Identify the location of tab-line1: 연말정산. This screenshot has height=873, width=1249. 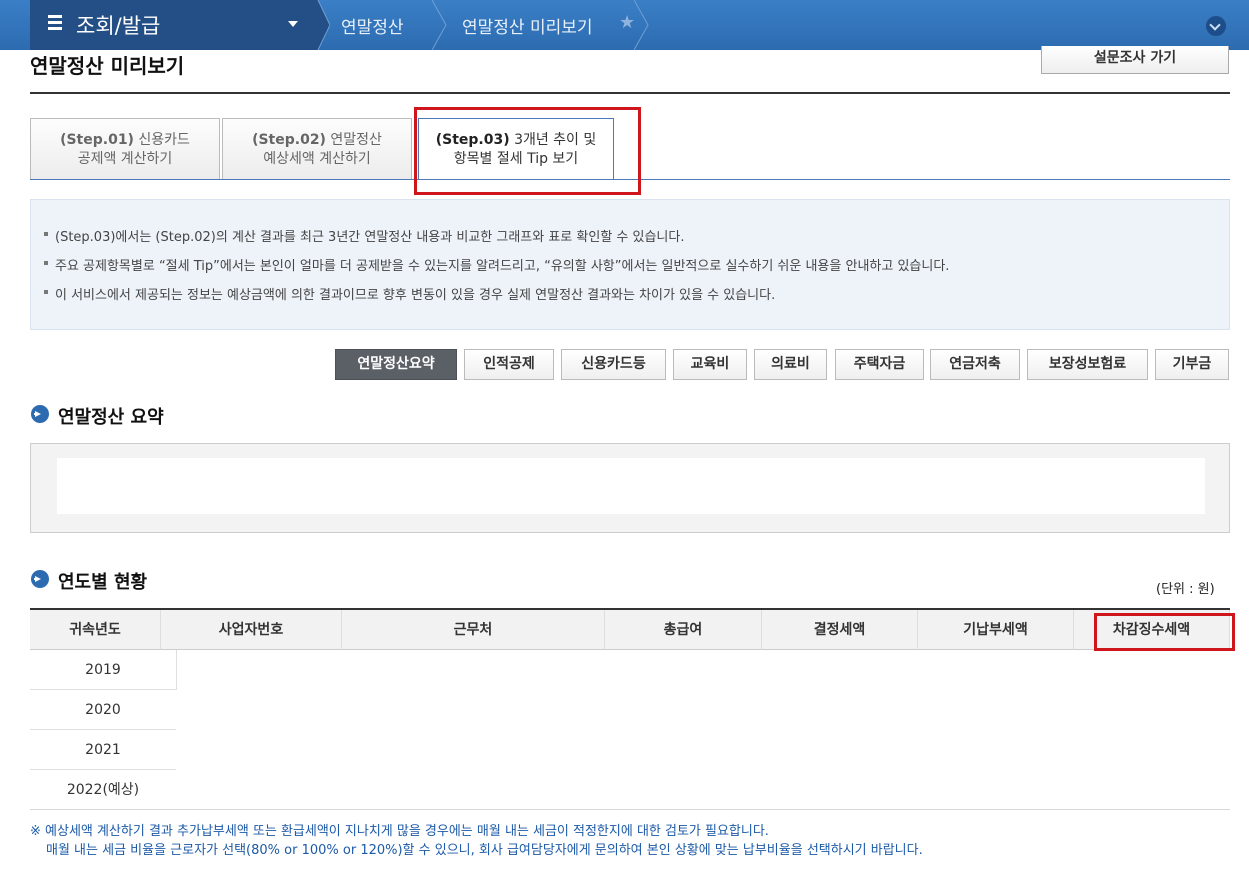
(356, 140).